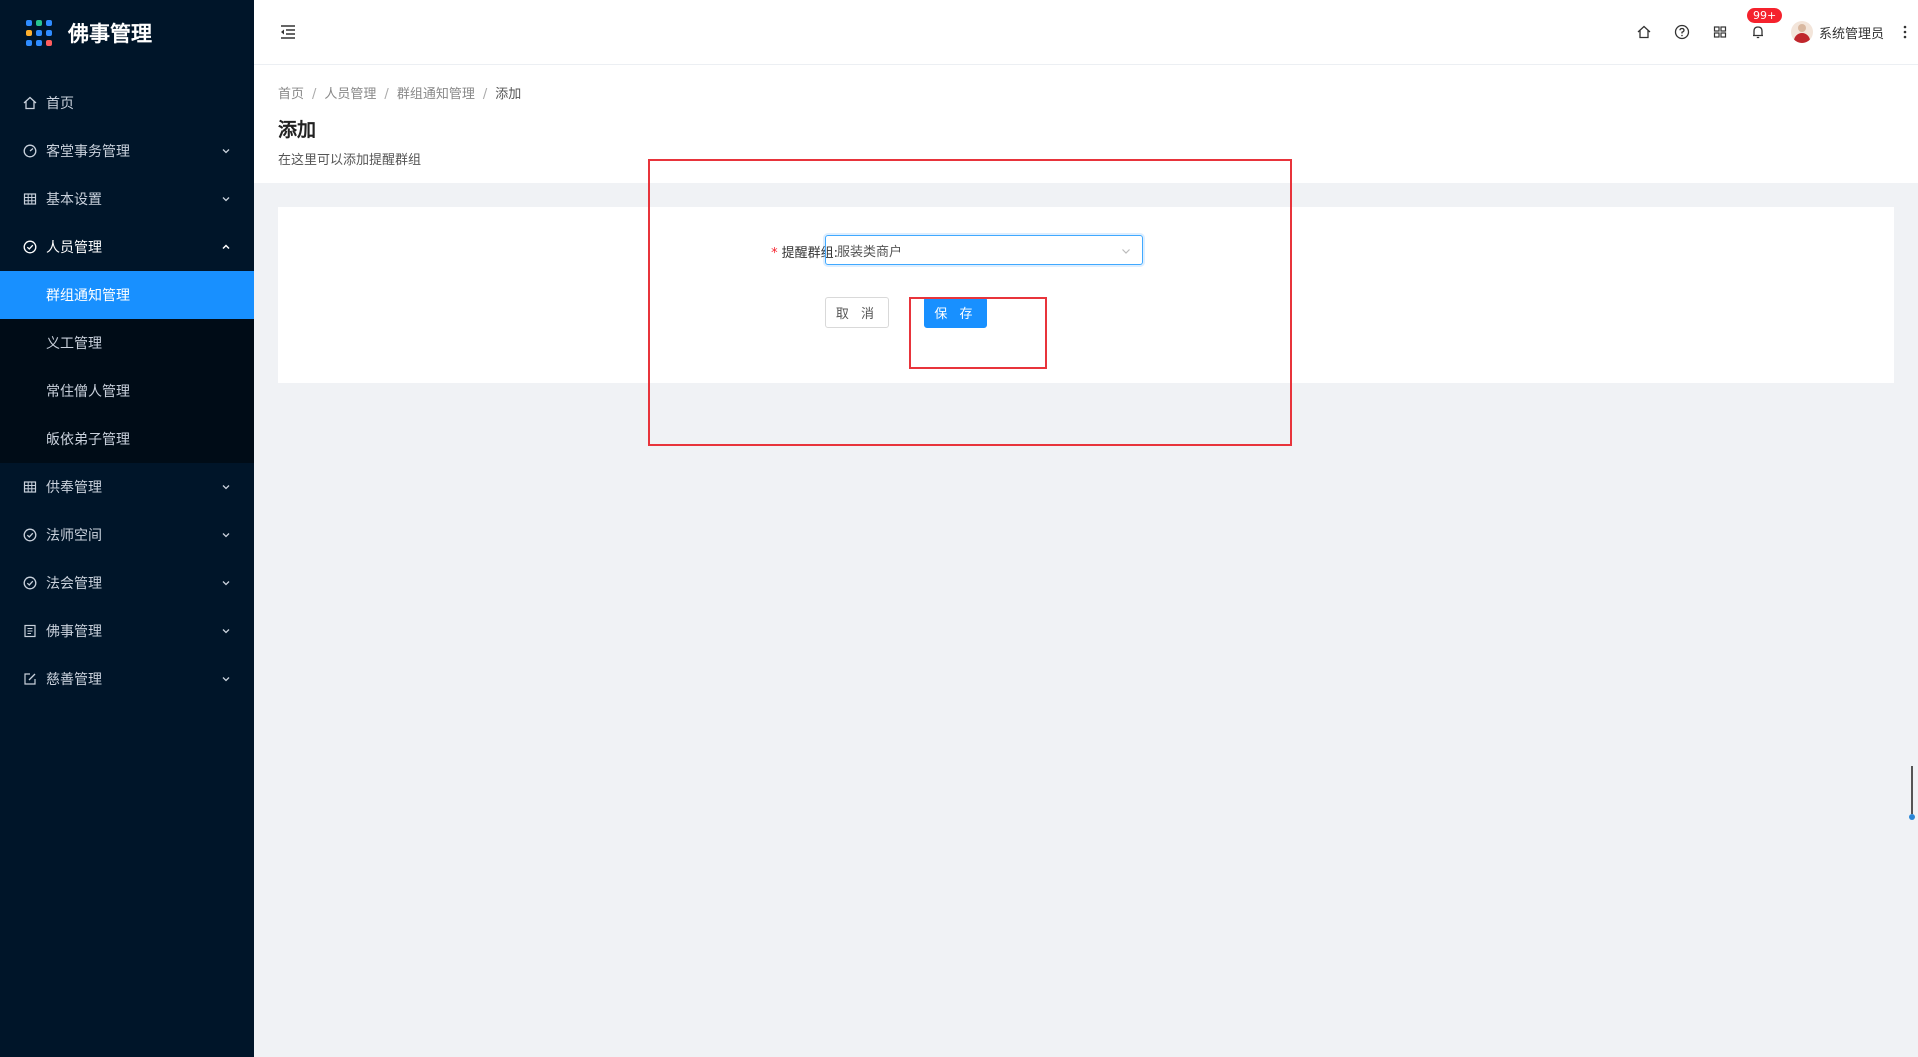  Describe the element at coordinates (60, 104) in the screenshot. I see `sidebar-item-label: 首页` at that location.